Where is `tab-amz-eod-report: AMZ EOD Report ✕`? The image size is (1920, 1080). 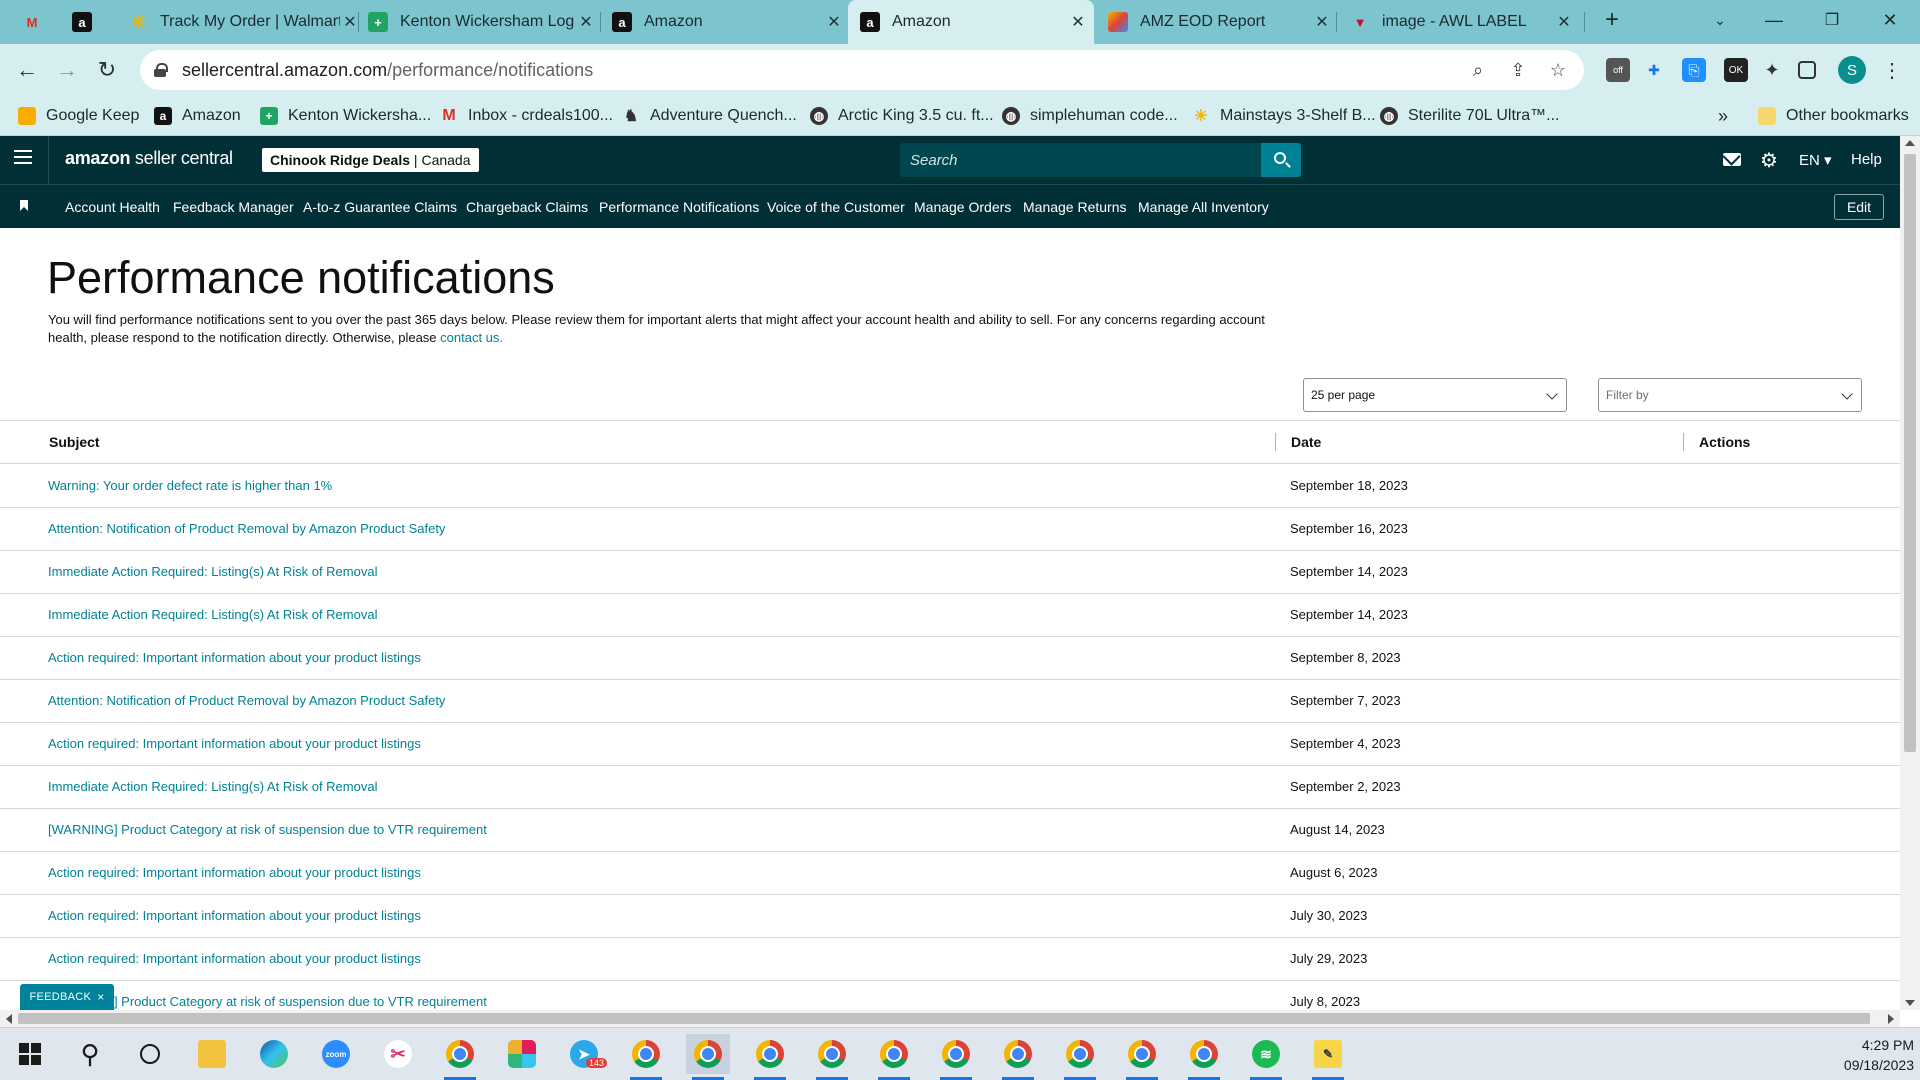
tab-amz-eod-report: AMZ EOD Report ✕ is located at coordinates (1216, 22).